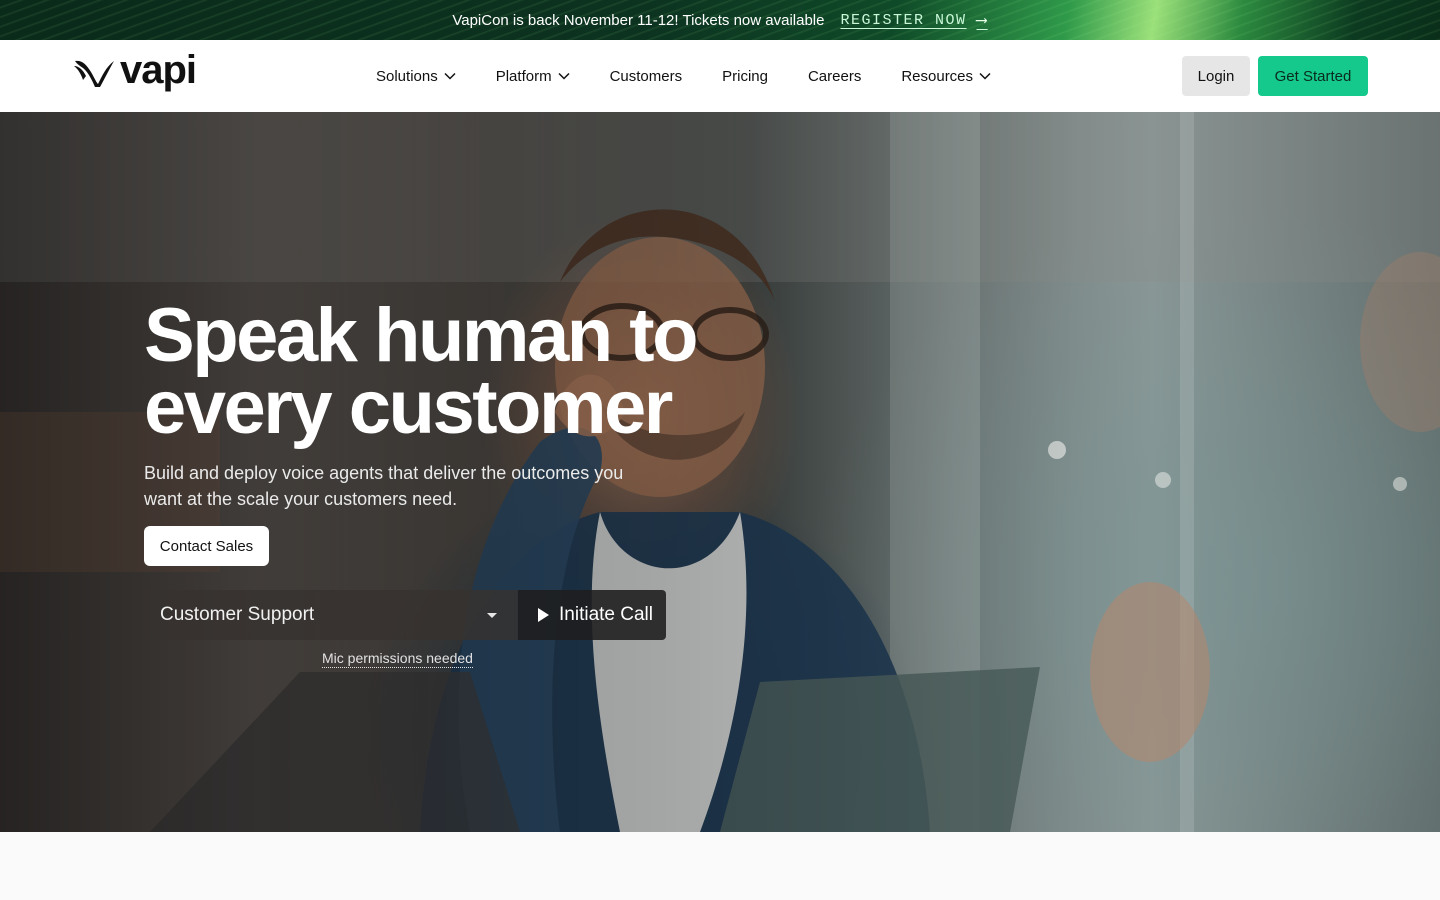 The image size is (1440, 900). I want to click on nav-label: Careers, so click(834, 76).